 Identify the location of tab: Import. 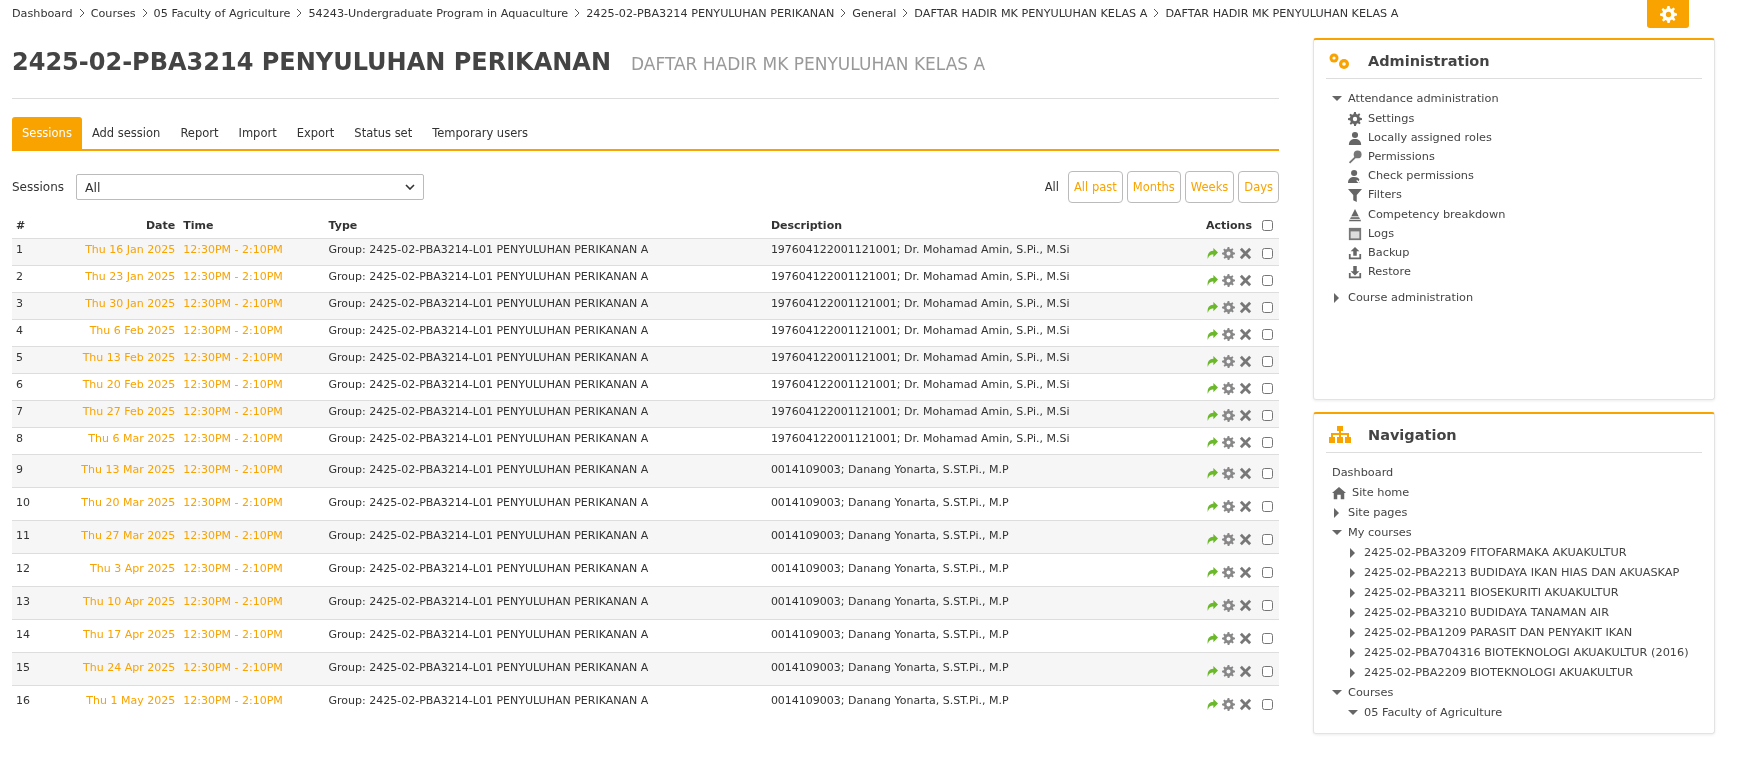
(257, 133).